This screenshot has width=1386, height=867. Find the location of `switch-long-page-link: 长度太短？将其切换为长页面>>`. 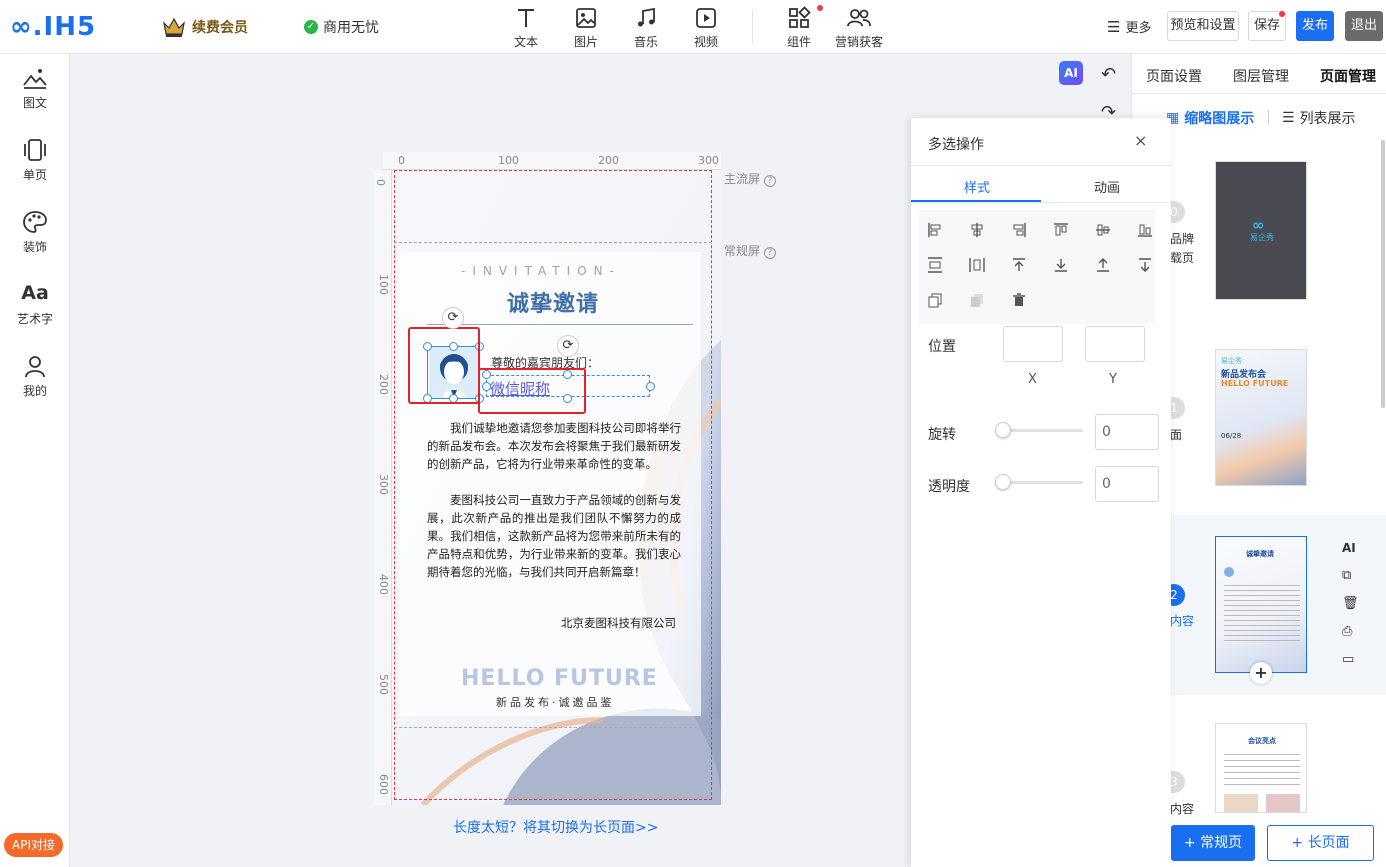

switch-long-page-link: 长度太短？将其切换为长页面>> is located at coordinates (555, 827).